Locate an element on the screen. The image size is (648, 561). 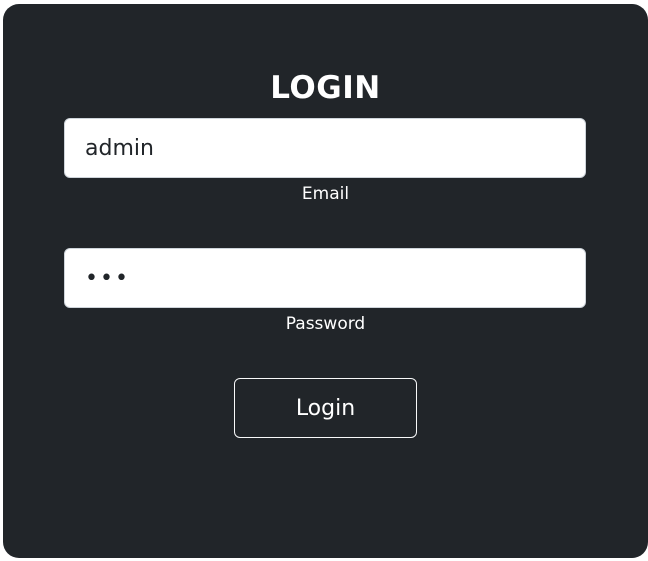
login-button: Login is located at coordinates (325, 408).